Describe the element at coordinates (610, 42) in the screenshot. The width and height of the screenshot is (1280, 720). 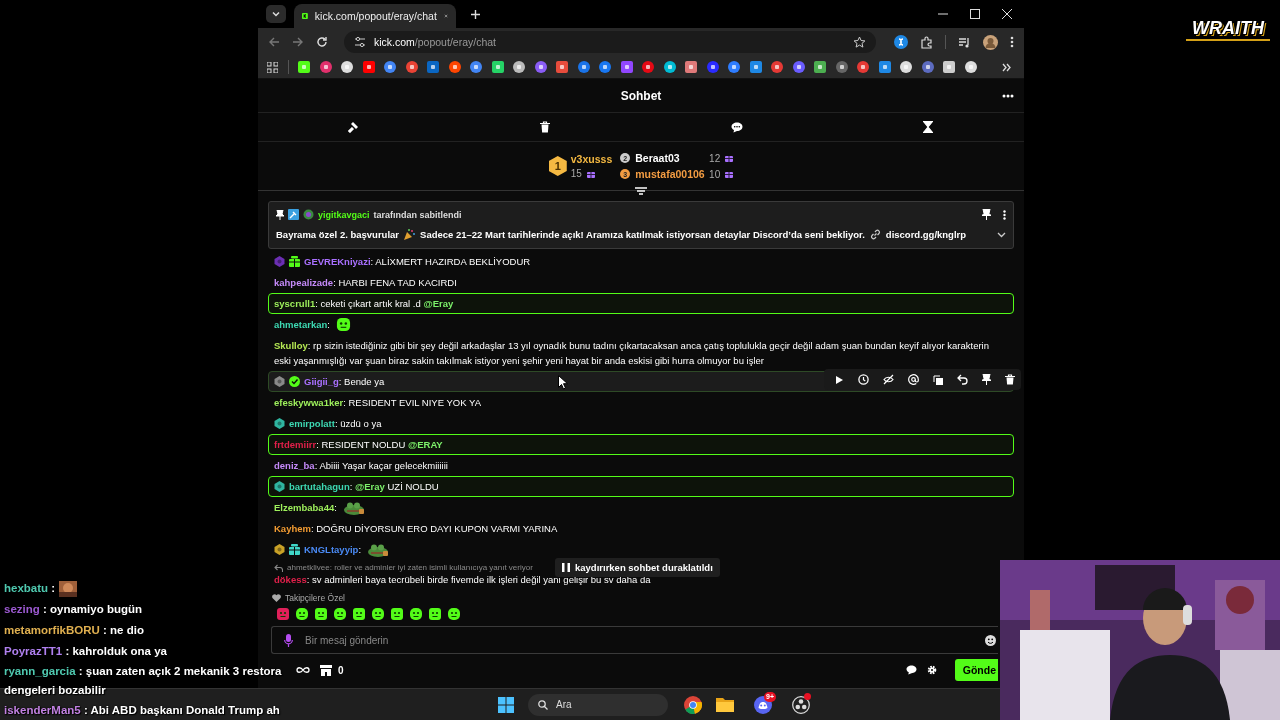
I see `address-bar: kick.com/popout/eray/chat` at that location.